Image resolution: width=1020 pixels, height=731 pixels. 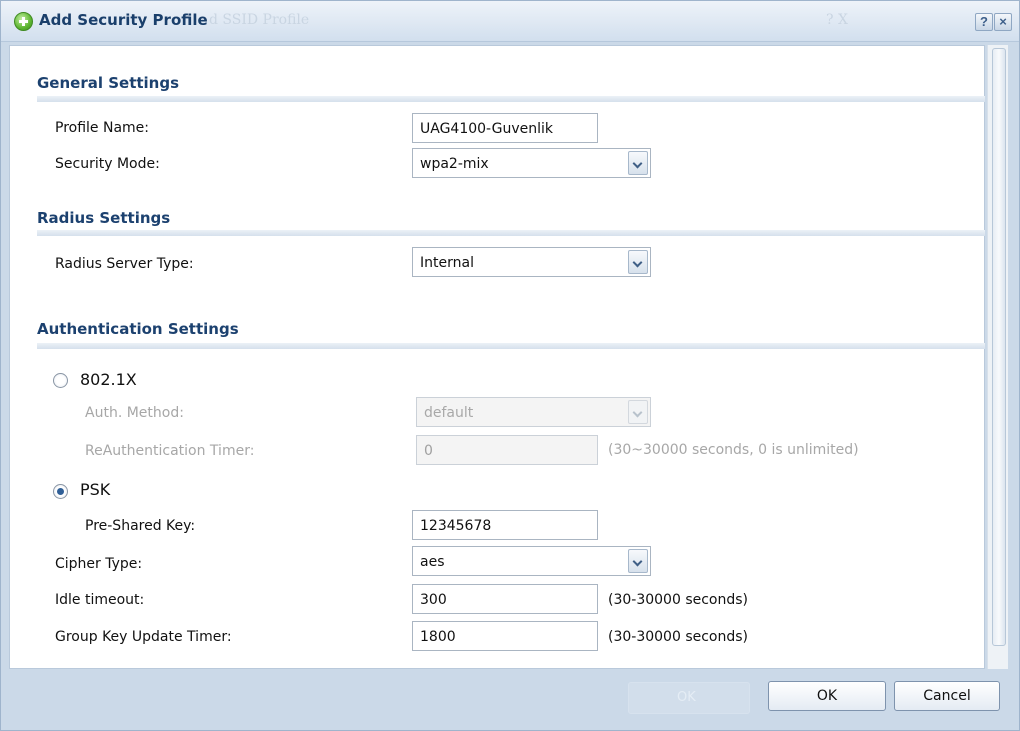 What do you see at coordinates (947, 696) in the screenshot?
I see `cancel-button: Cancel` at bounding box center [947, 696].